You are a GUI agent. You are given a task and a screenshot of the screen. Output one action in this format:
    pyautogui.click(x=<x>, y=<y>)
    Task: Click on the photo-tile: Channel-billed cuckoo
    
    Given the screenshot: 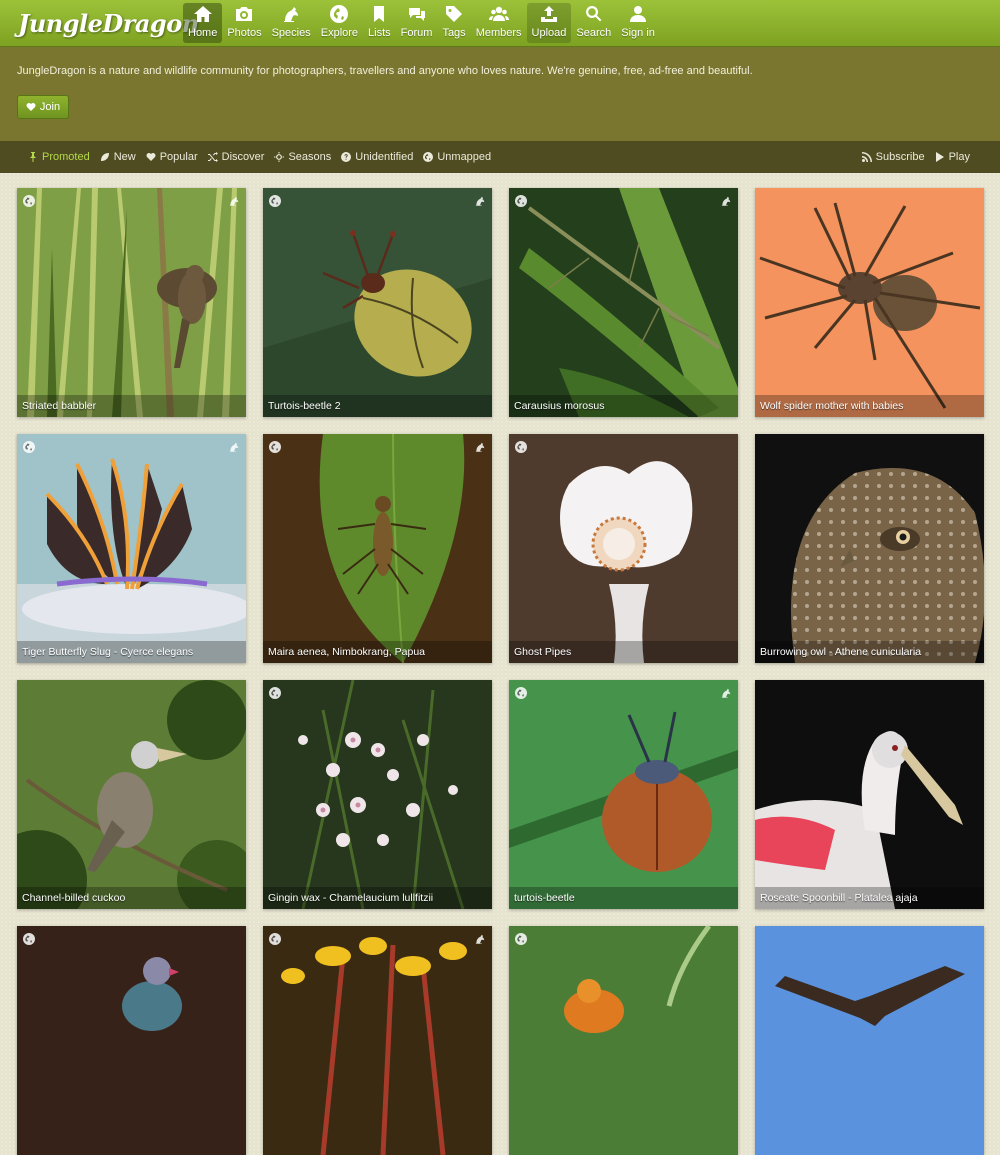 What is the action you would take?
    pyautogui.click(x=131, y=794)
    